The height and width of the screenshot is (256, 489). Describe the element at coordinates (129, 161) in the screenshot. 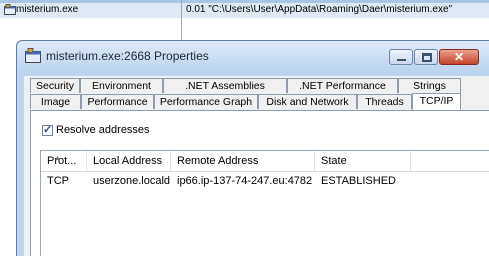

I see `column-header-local-address: Local Address` at that location.